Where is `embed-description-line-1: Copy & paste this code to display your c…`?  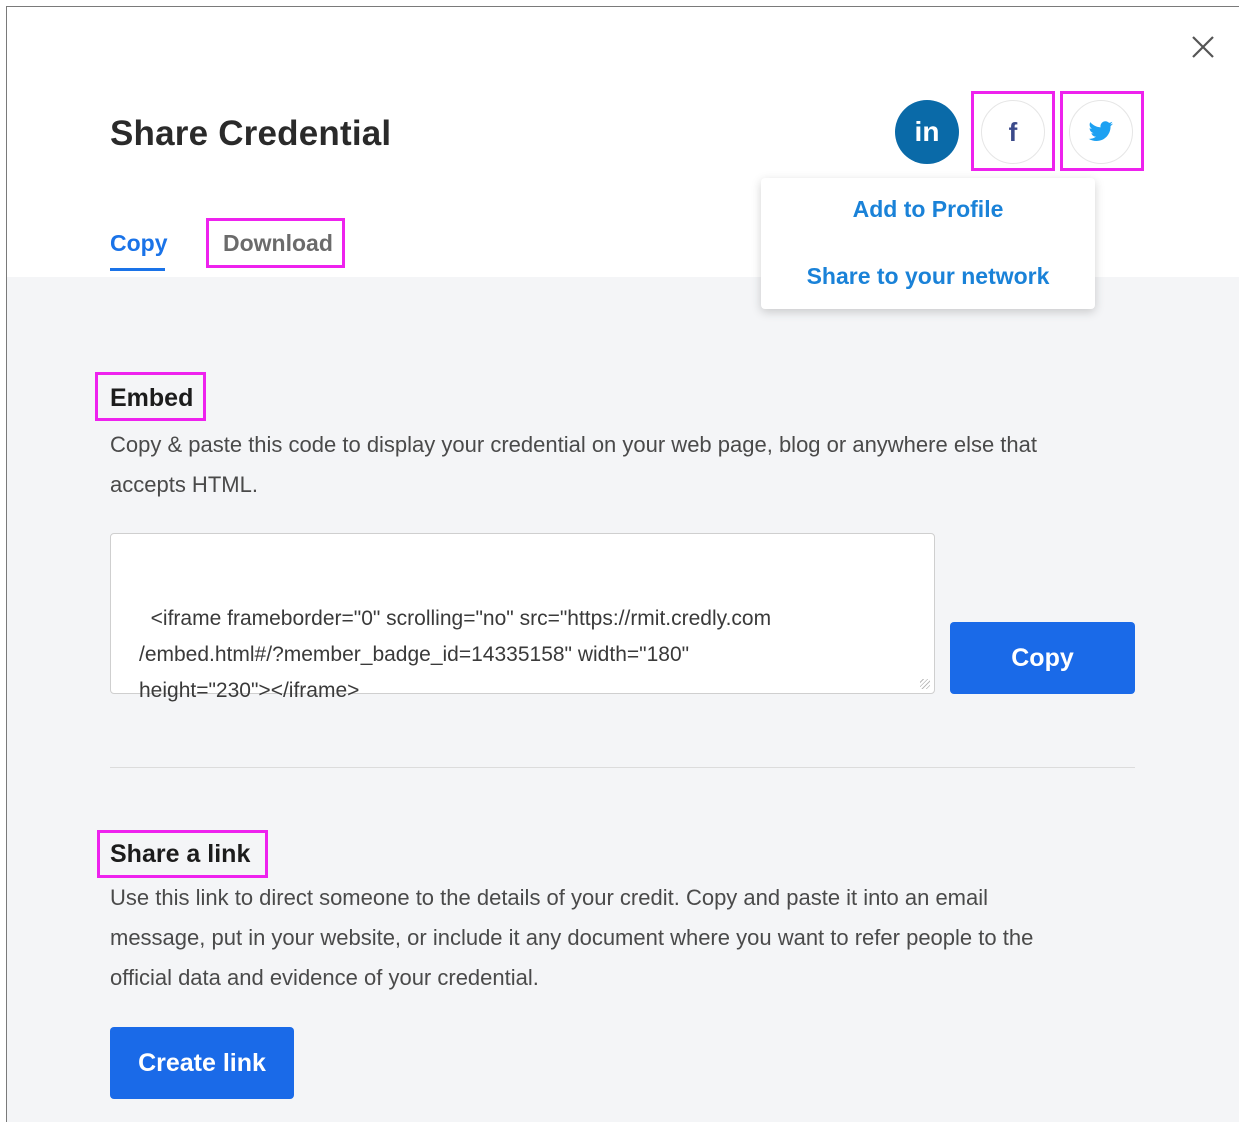 embed-description-line-1: Copy & paste this code to display your c… is located at coordinates (573, 444).